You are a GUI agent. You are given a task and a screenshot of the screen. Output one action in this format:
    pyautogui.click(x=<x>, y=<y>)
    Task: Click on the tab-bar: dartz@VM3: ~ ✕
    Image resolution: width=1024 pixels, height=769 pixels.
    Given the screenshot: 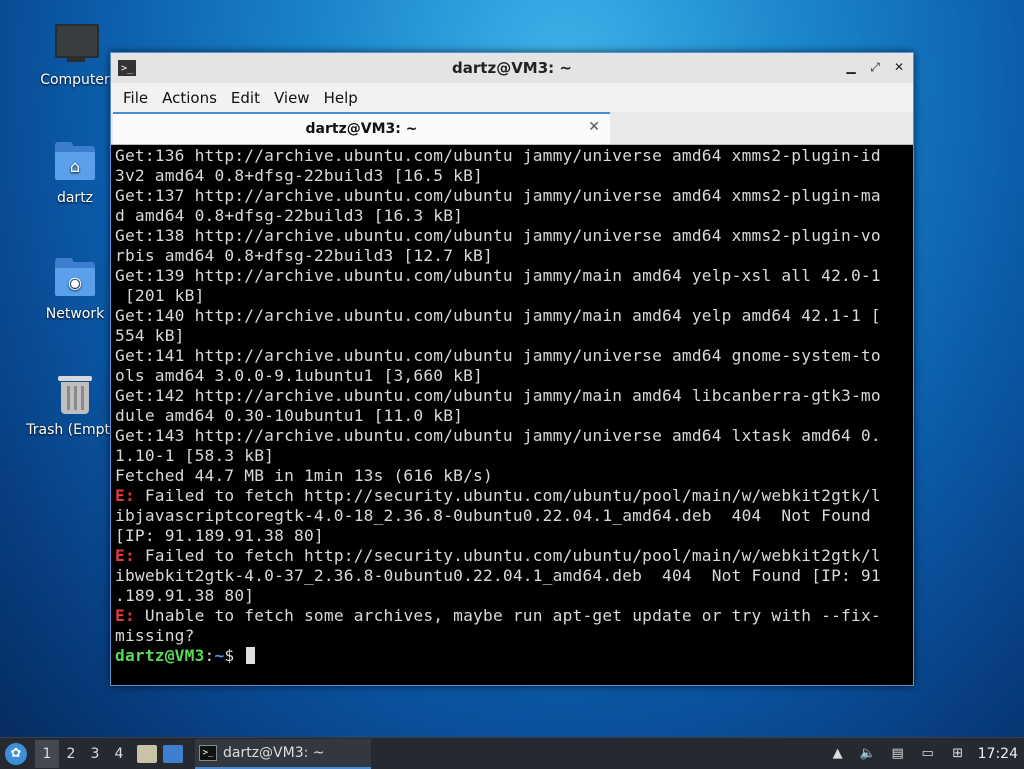 What is the action you would take?
    pyautogui.click(x=512, y=128)
    